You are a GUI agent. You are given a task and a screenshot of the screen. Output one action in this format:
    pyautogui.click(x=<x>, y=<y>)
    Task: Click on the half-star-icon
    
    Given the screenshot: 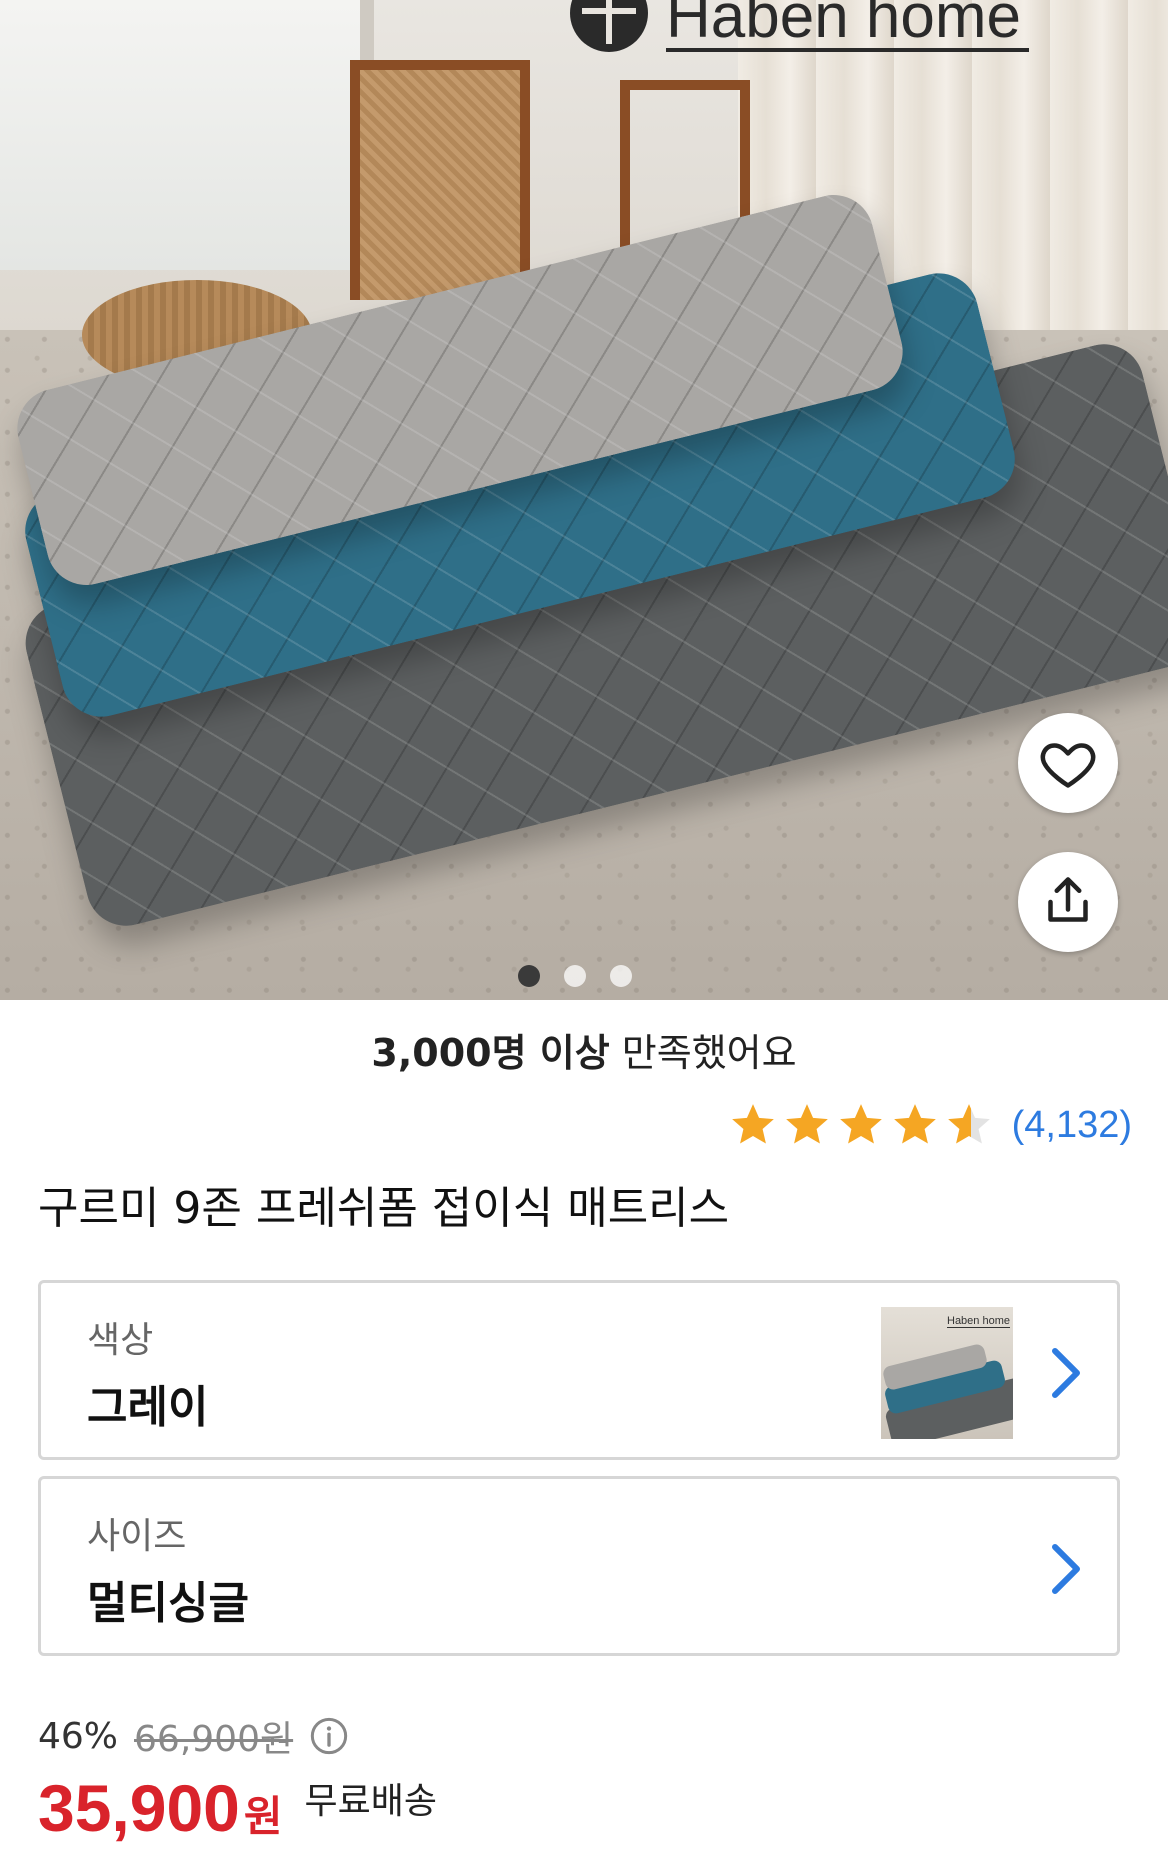 What is the action you would take?
    pyautogui.click(x=968, y=1124)
    